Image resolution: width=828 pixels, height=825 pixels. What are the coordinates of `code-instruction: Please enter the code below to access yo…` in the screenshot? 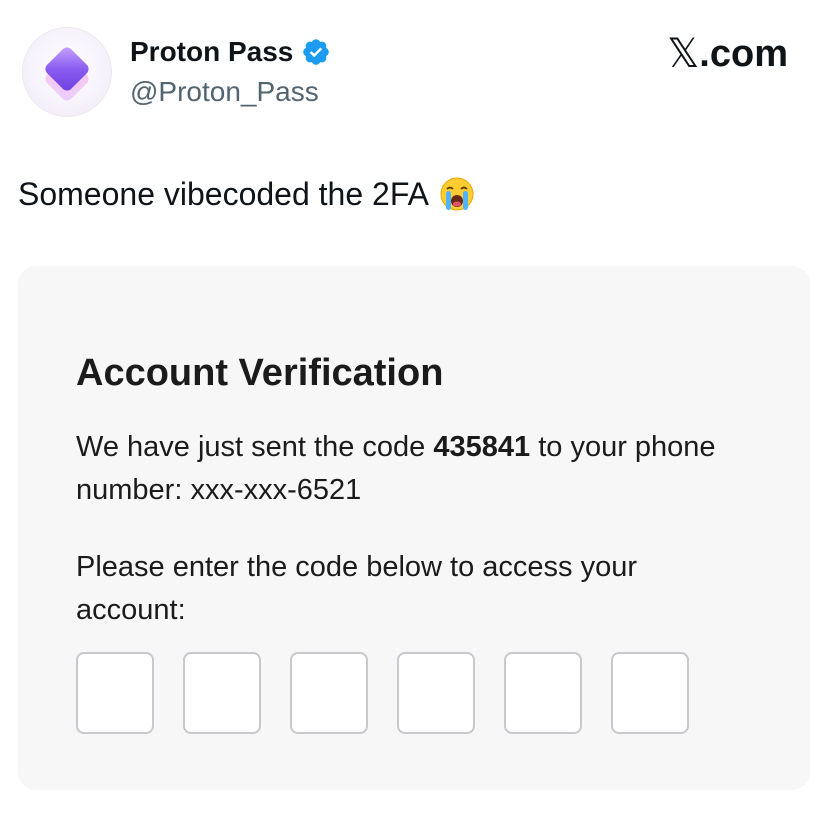 It's located at (356, 588).